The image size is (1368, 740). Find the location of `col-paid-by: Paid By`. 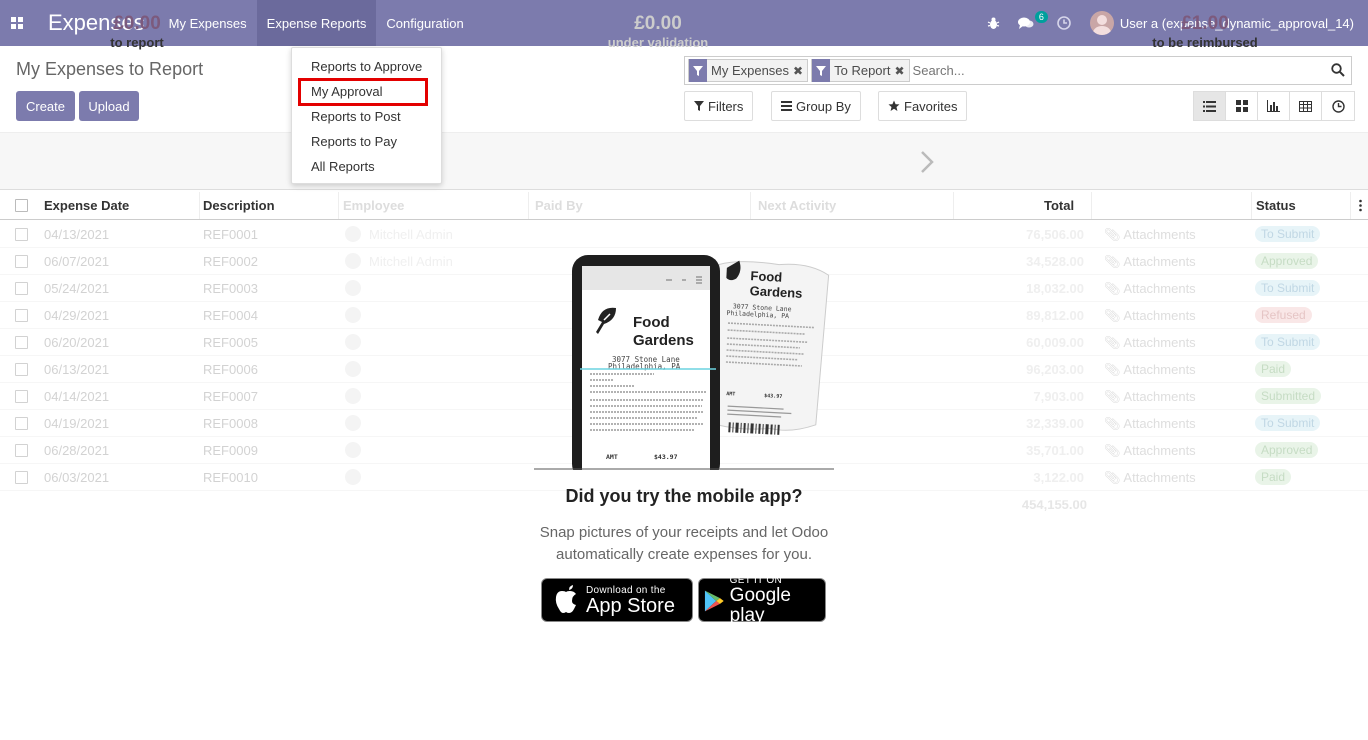

col-paid-by: Paid By is located at coordinates (641, 205).